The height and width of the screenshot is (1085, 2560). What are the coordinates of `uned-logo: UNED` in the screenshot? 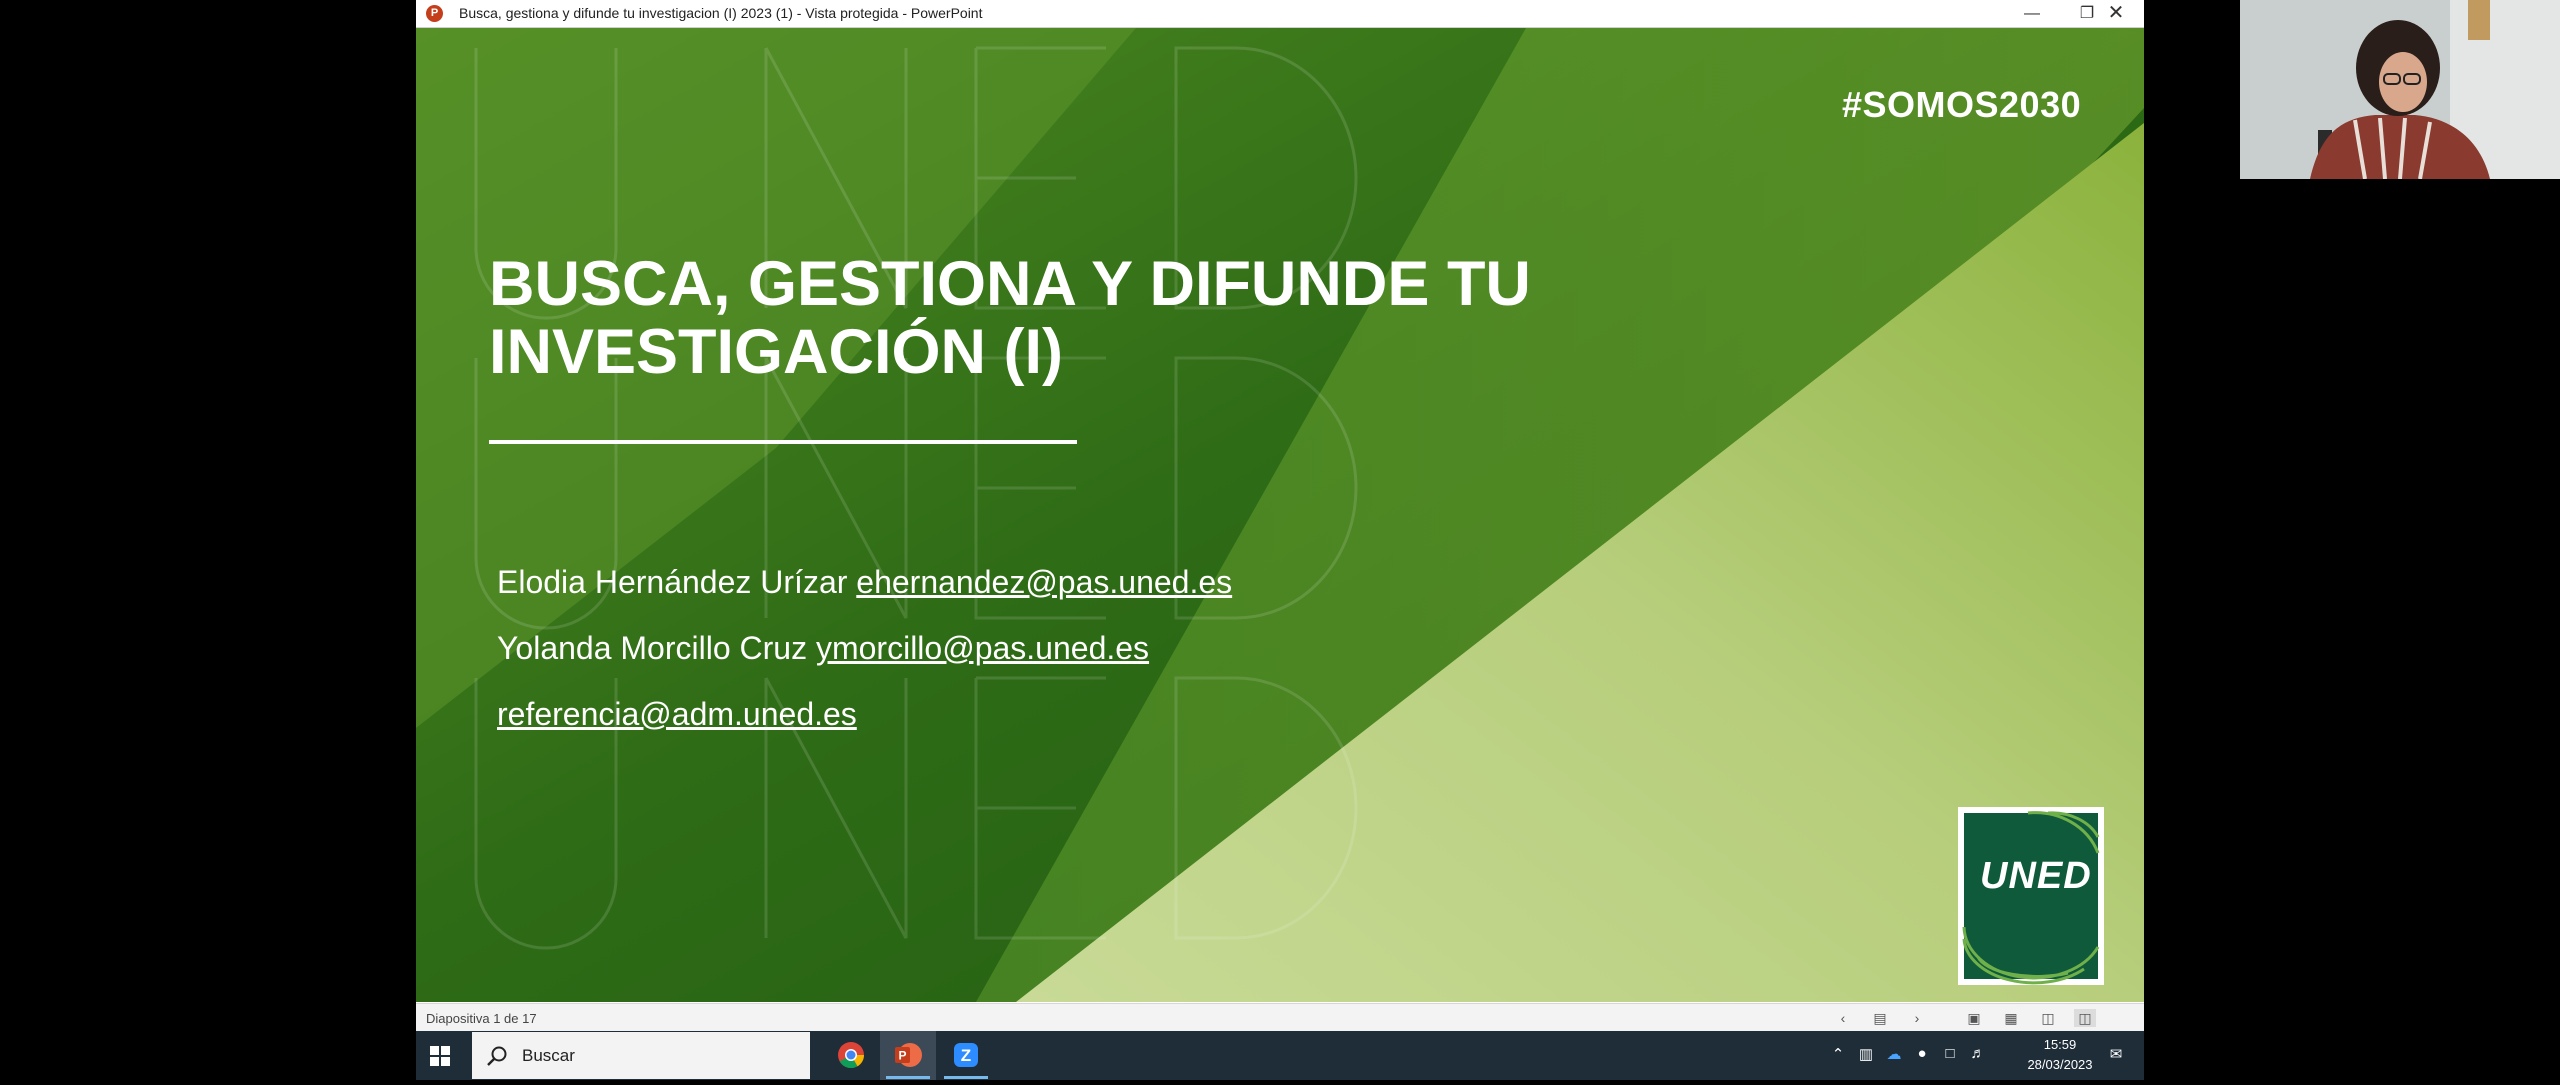 It's located at (2031, 896).